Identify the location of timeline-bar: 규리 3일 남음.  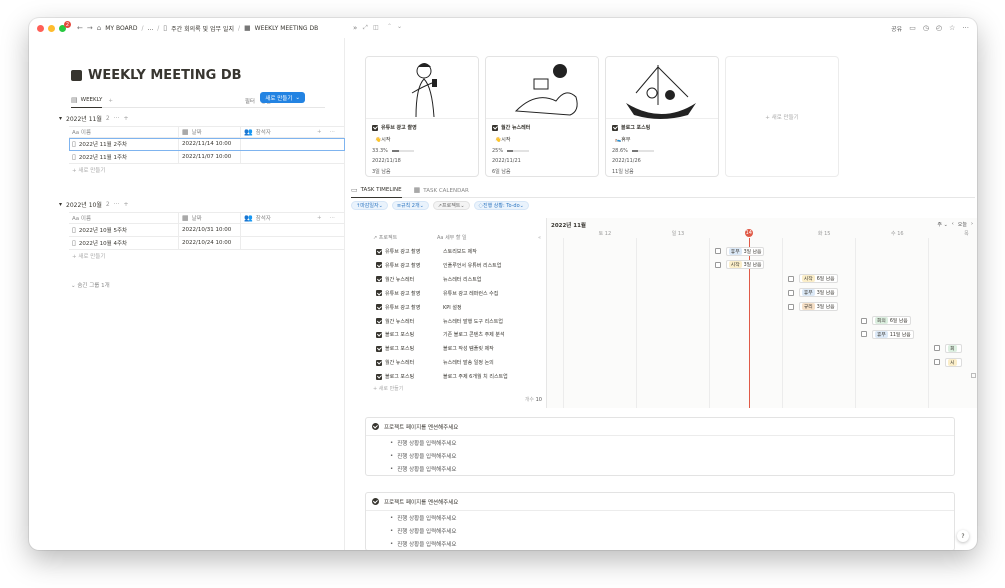
(818, 307).